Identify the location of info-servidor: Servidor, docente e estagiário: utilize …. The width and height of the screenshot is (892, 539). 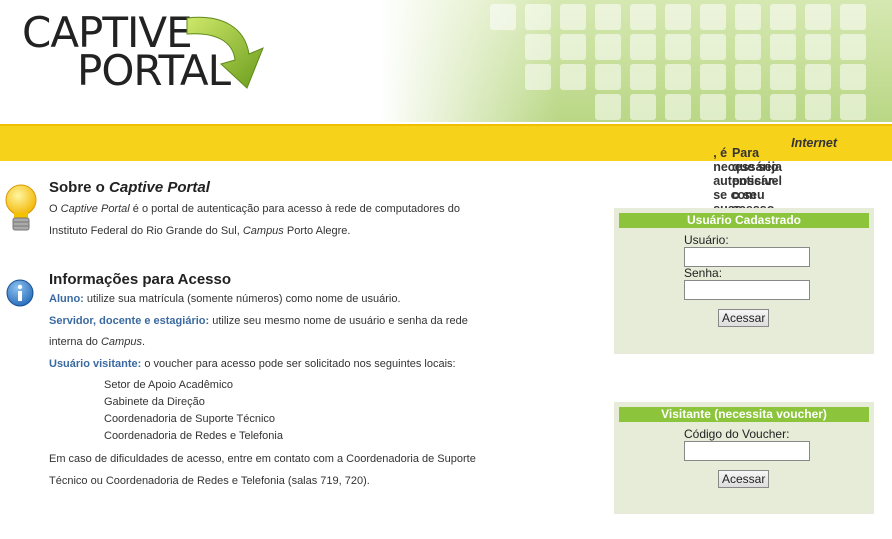
(258, 321).